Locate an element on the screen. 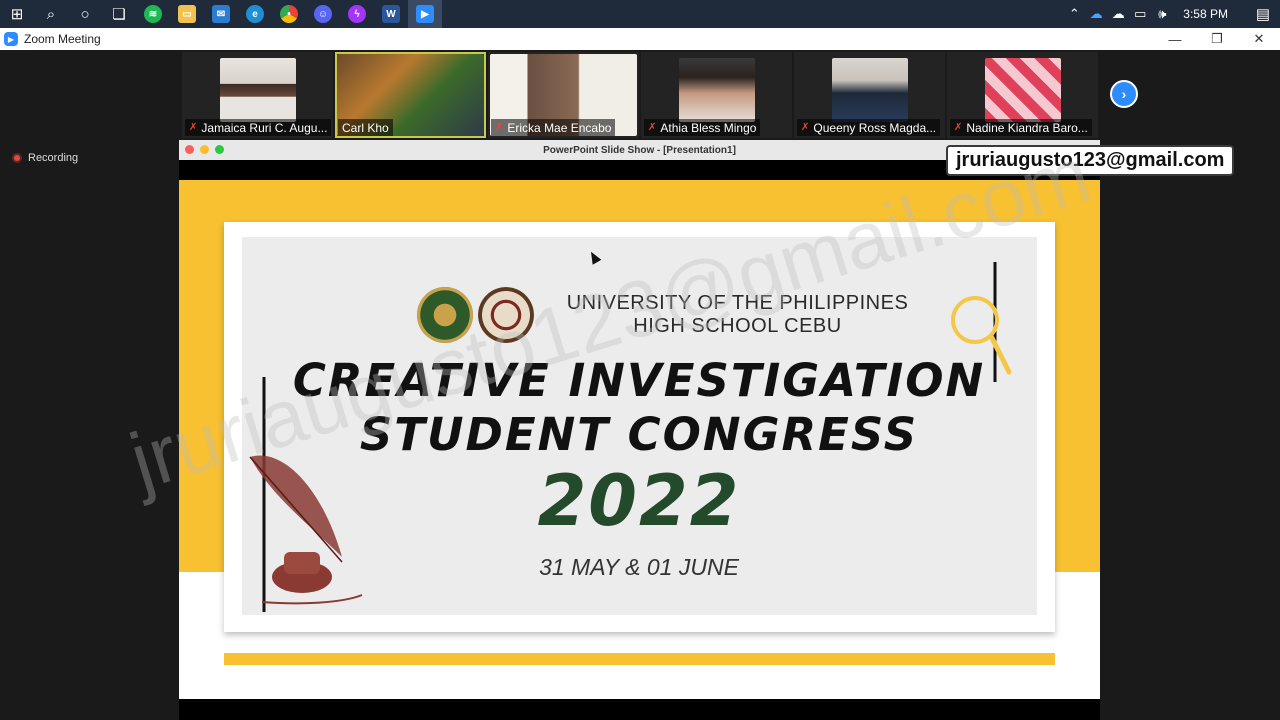 This screenshot has width=1280, height=720. chevron-right-icon: › is located at coordinates (1124, 94).